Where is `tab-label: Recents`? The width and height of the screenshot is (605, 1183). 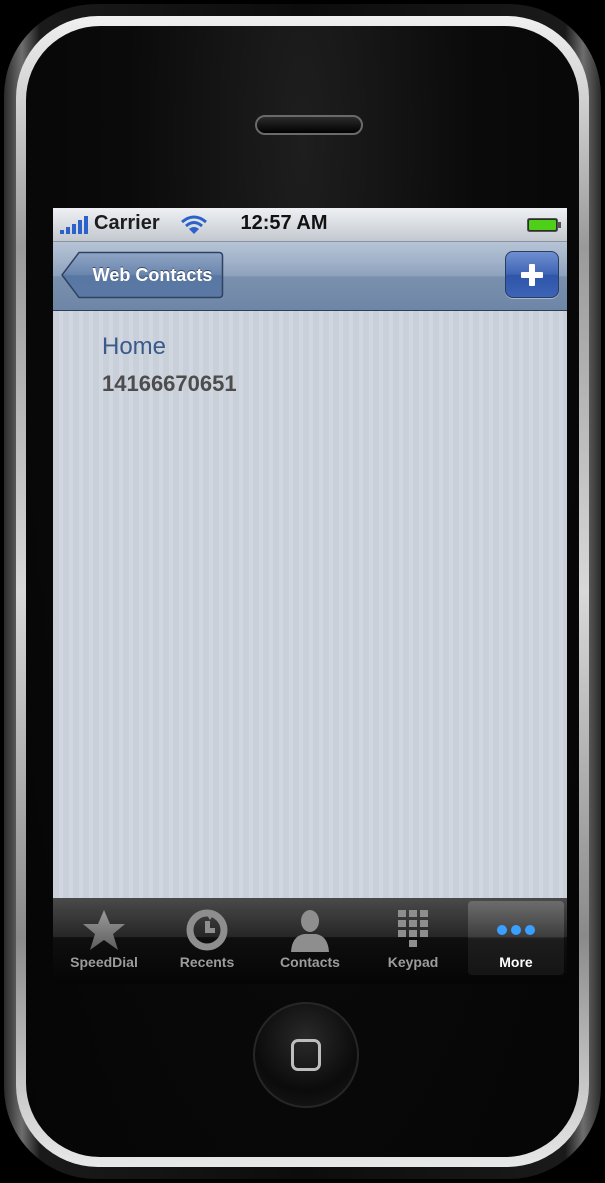
tab-label: Recents is located at coordinates (207, 962).